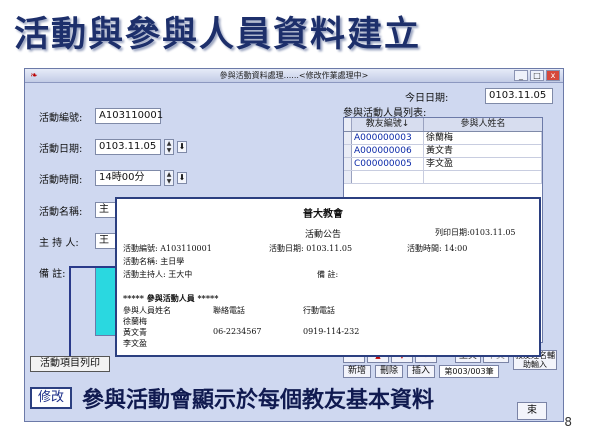 This screenshot has width=590, height=443. I want to click on cell-member-id: C000000005, so click(388, 164).